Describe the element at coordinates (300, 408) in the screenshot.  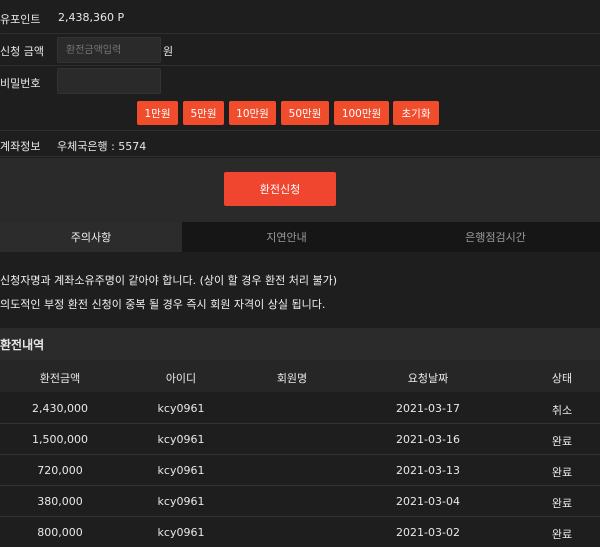
I see `table-row: 2,430,000 kcy0961 2021-03-17 취소` at that location.